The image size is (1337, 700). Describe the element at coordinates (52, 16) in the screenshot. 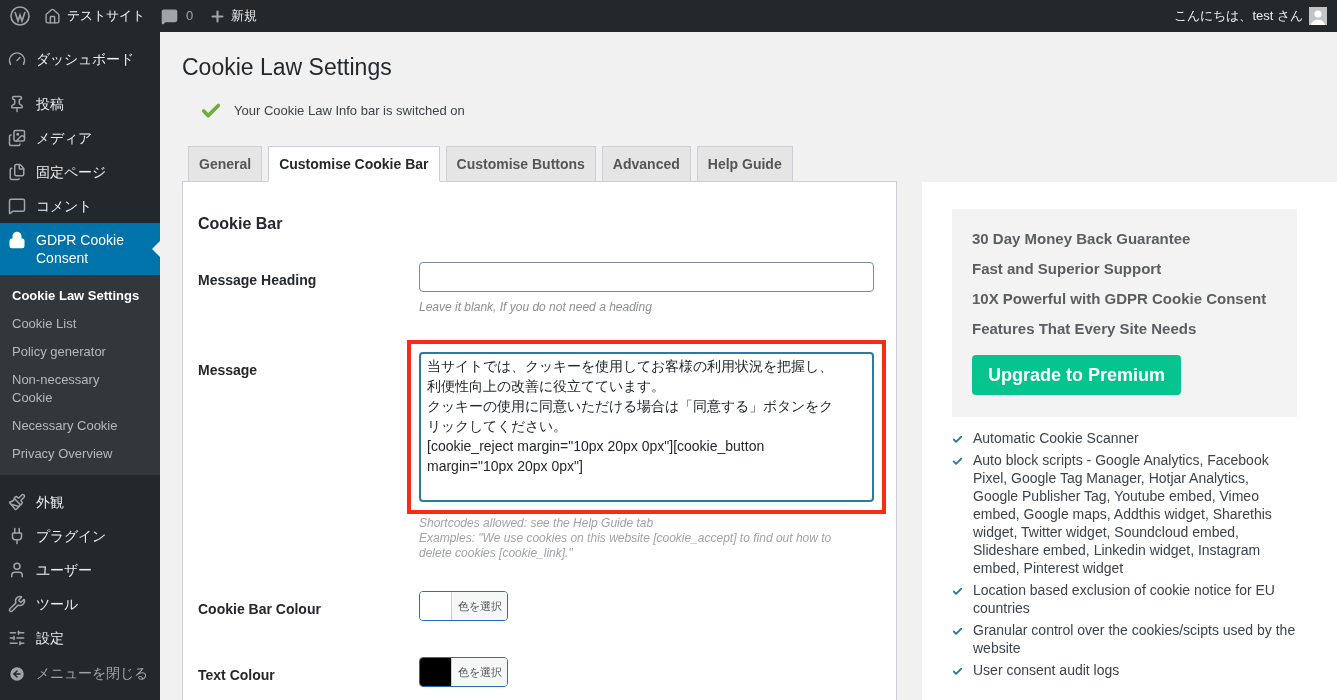

I see `home-icon` at that location.